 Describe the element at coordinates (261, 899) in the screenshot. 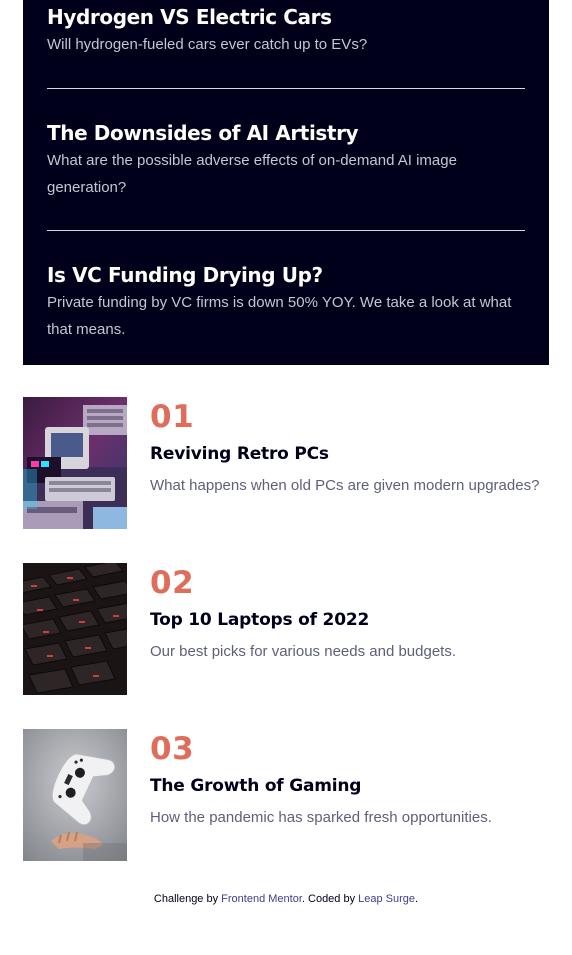

I see `frontend-mentor-link: Frontend Mentor` at that location.